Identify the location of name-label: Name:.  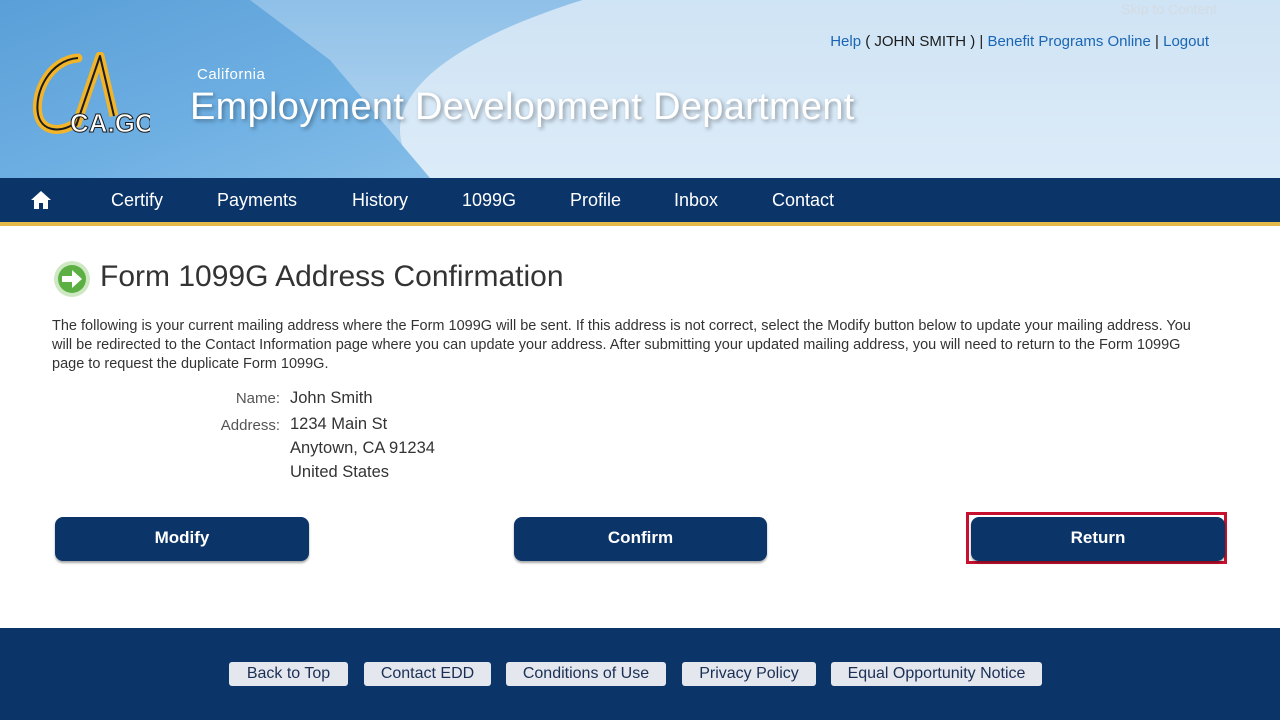
(257, 398).